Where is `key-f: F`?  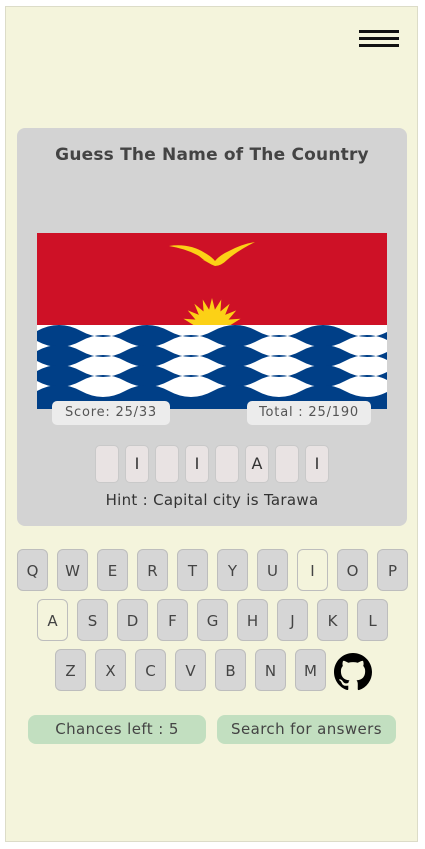
key-f: F is located at coordinates (172, 620).